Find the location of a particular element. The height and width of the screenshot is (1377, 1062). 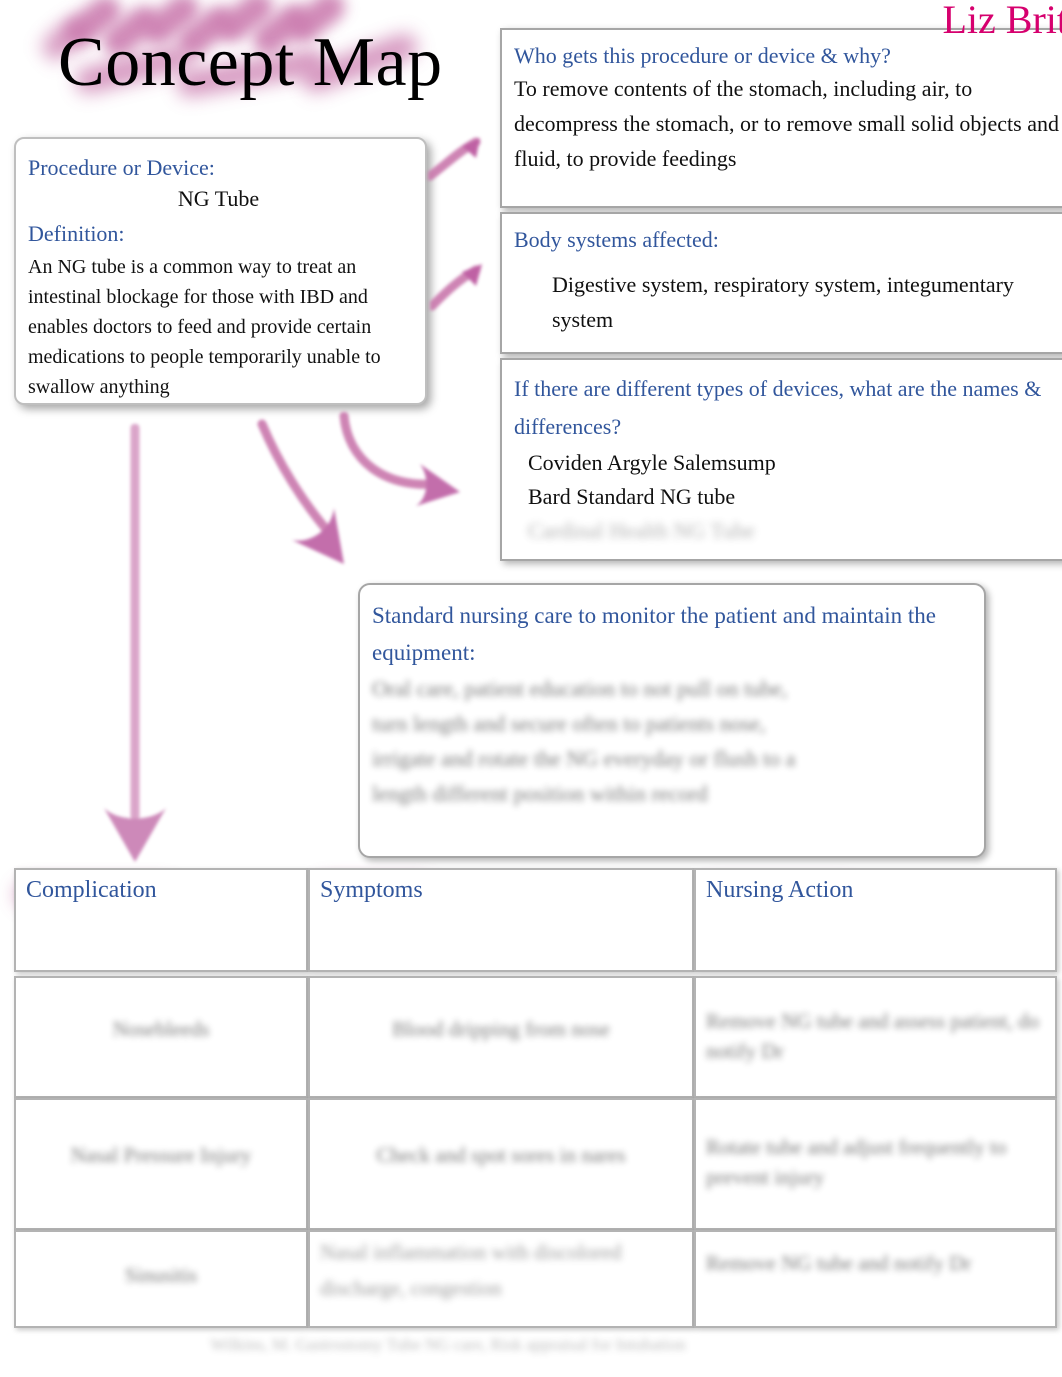

cell-complication: Nasal Pressure Injury is located at coordinates (161, 1155).